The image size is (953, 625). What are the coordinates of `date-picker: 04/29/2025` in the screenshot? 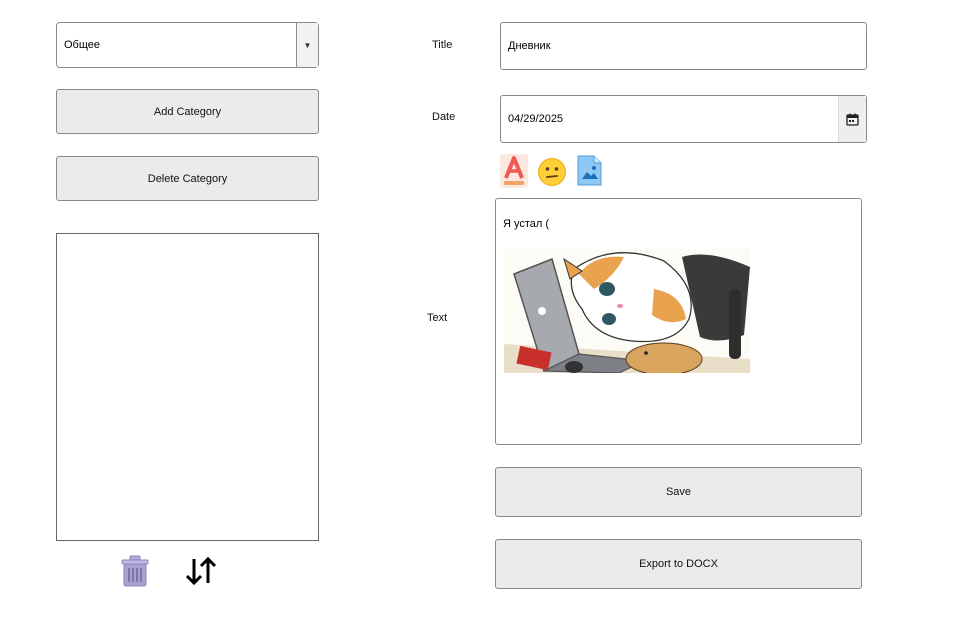 It's located at (683, 119).